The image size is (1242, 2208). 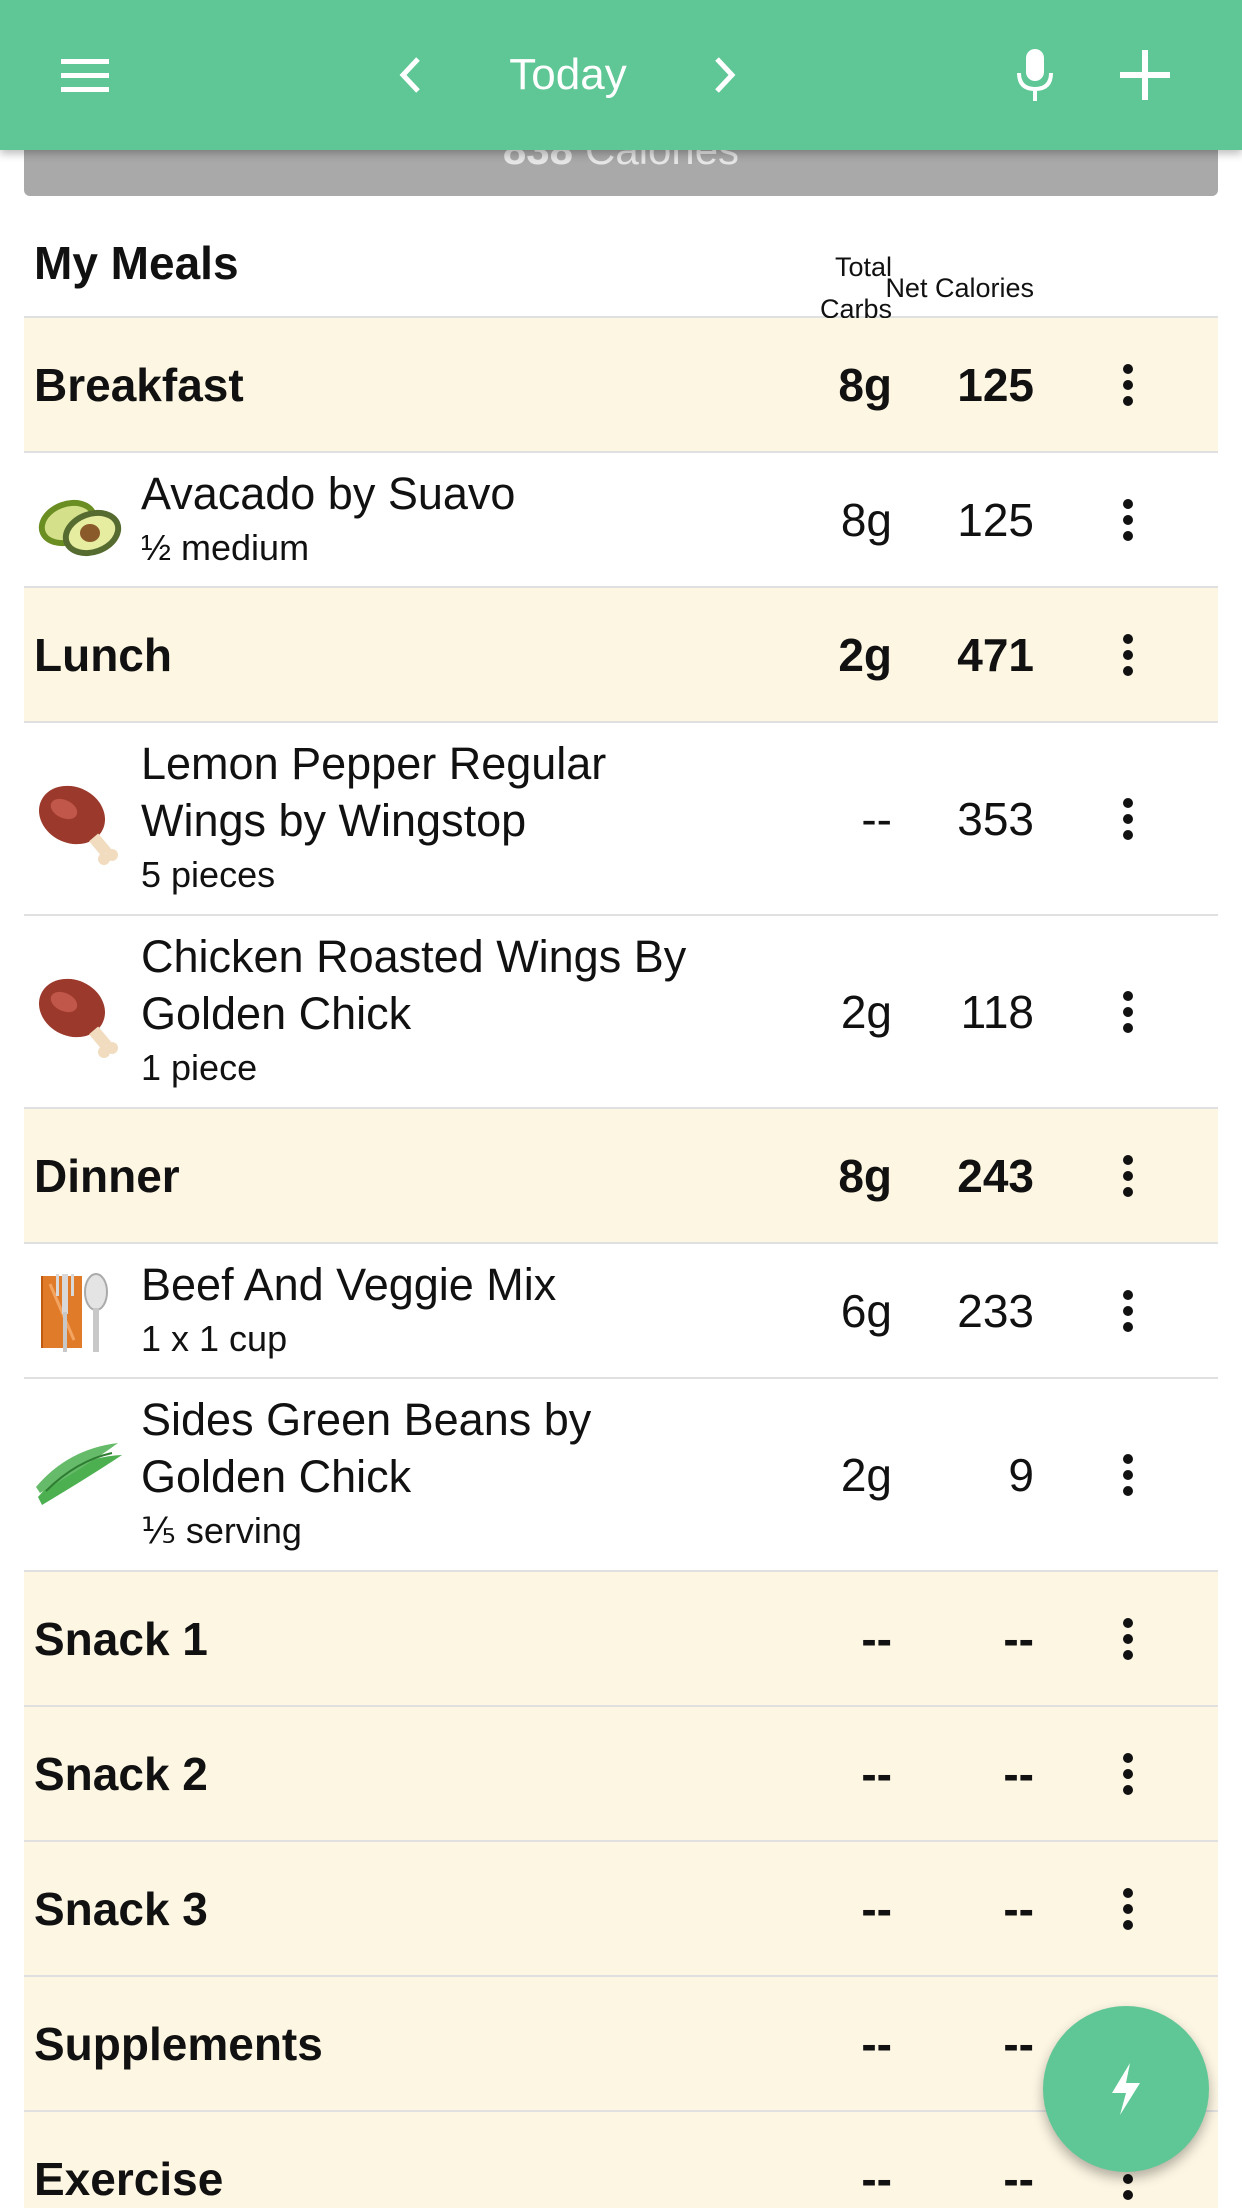 What do you see at coordinates (621, 1639) in the screenshot?
I see `meal-row-snack-1: Snack 1 -- --` at bounding box center [621, 1639].